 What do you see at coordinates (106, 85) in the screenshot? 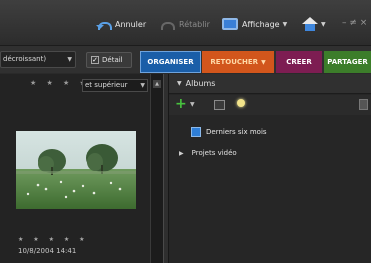
I see `rating-filter-value: et supérieur` at bounding box center [106, 85].